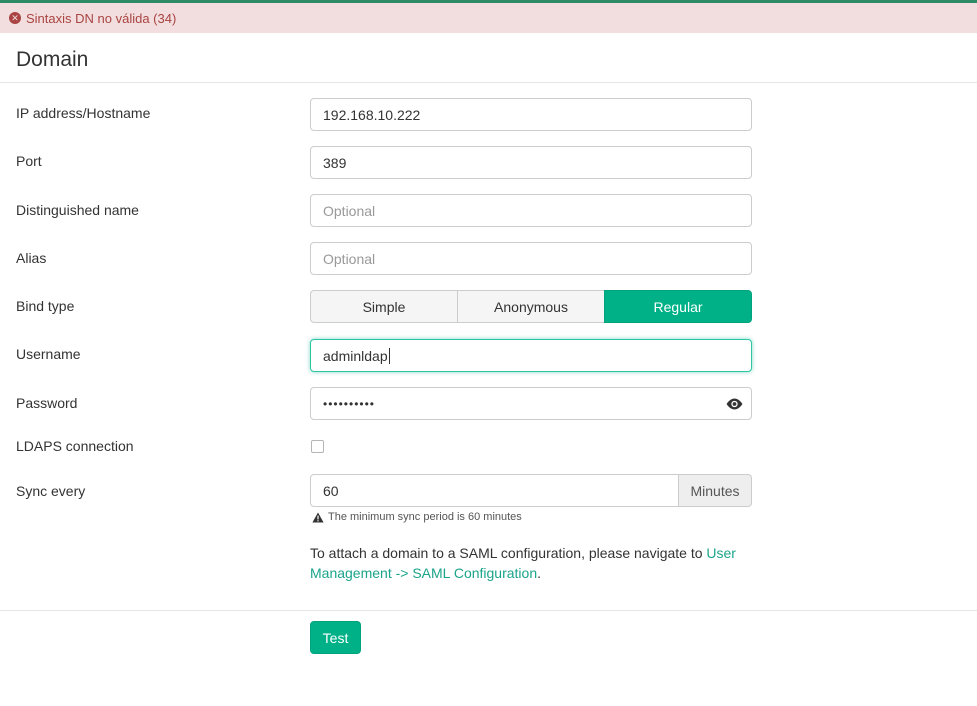 This screenshot has height=706, width=977. What do you see at coordinates (531, 355) in the screenshot?
I see `username-input: adminldap` at bounding box center [531, 355].